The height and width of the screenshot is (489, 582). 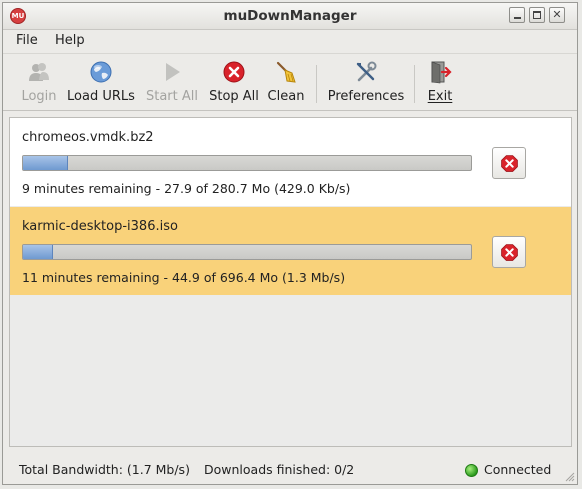 What do you see at coordinates (290, 41) in the screenshot?
I see `menu-bar: File Help` at bounding box center [290, 41].